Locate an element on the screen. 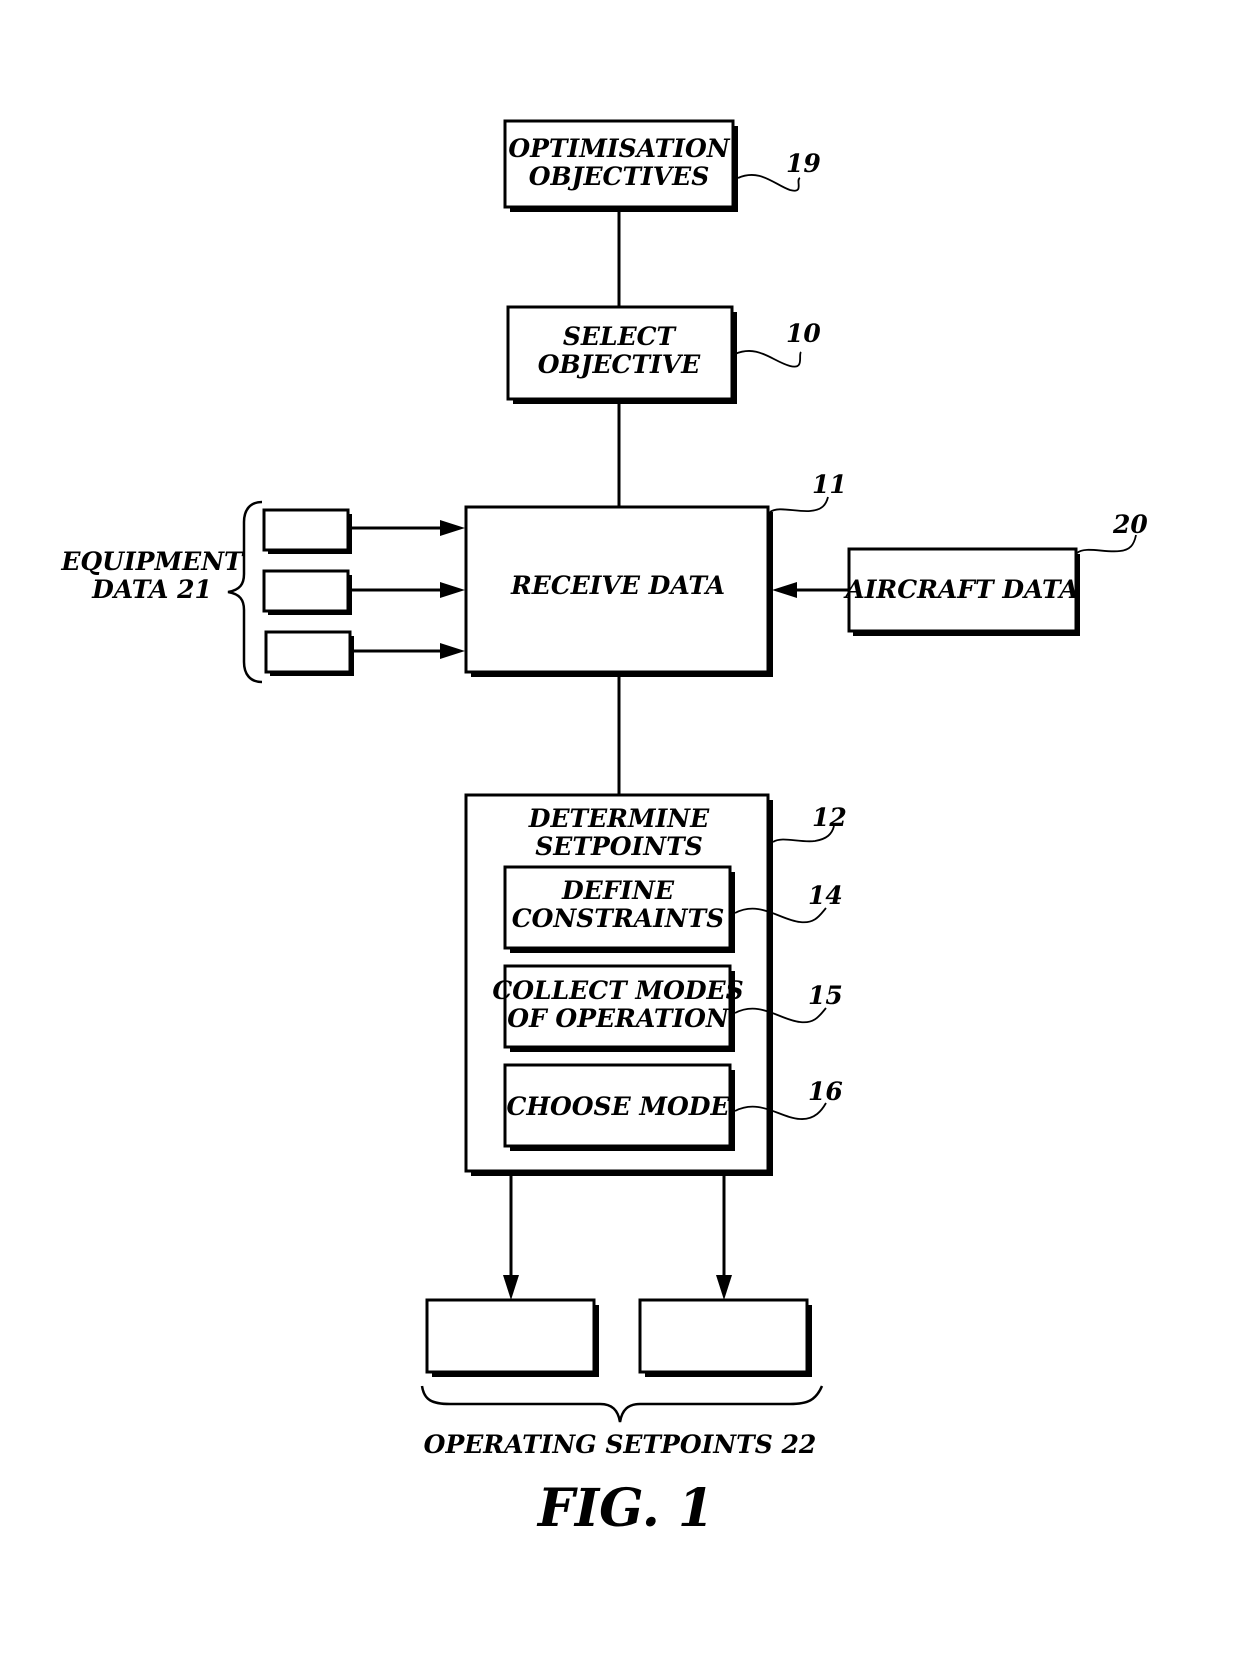 This screenshot has height=1666, width=1240. box-optimisation-objectives: OPTIMISATION OBJECTIVES is located at coordinates (620, 165).